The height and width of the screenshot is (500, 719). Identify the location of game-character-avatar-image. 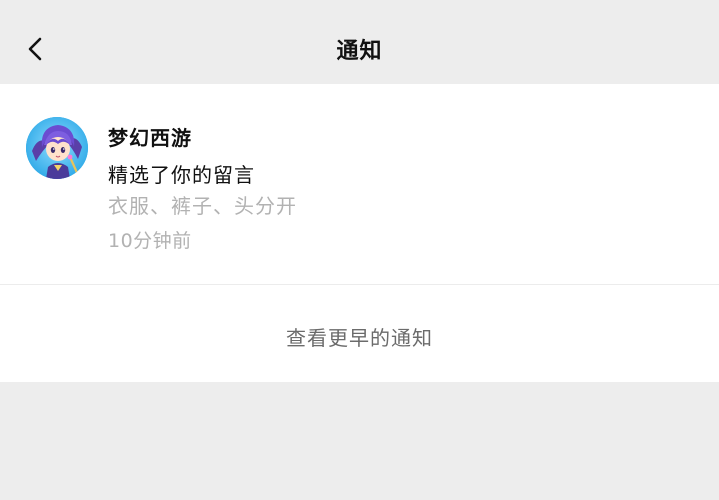
(57, 148).